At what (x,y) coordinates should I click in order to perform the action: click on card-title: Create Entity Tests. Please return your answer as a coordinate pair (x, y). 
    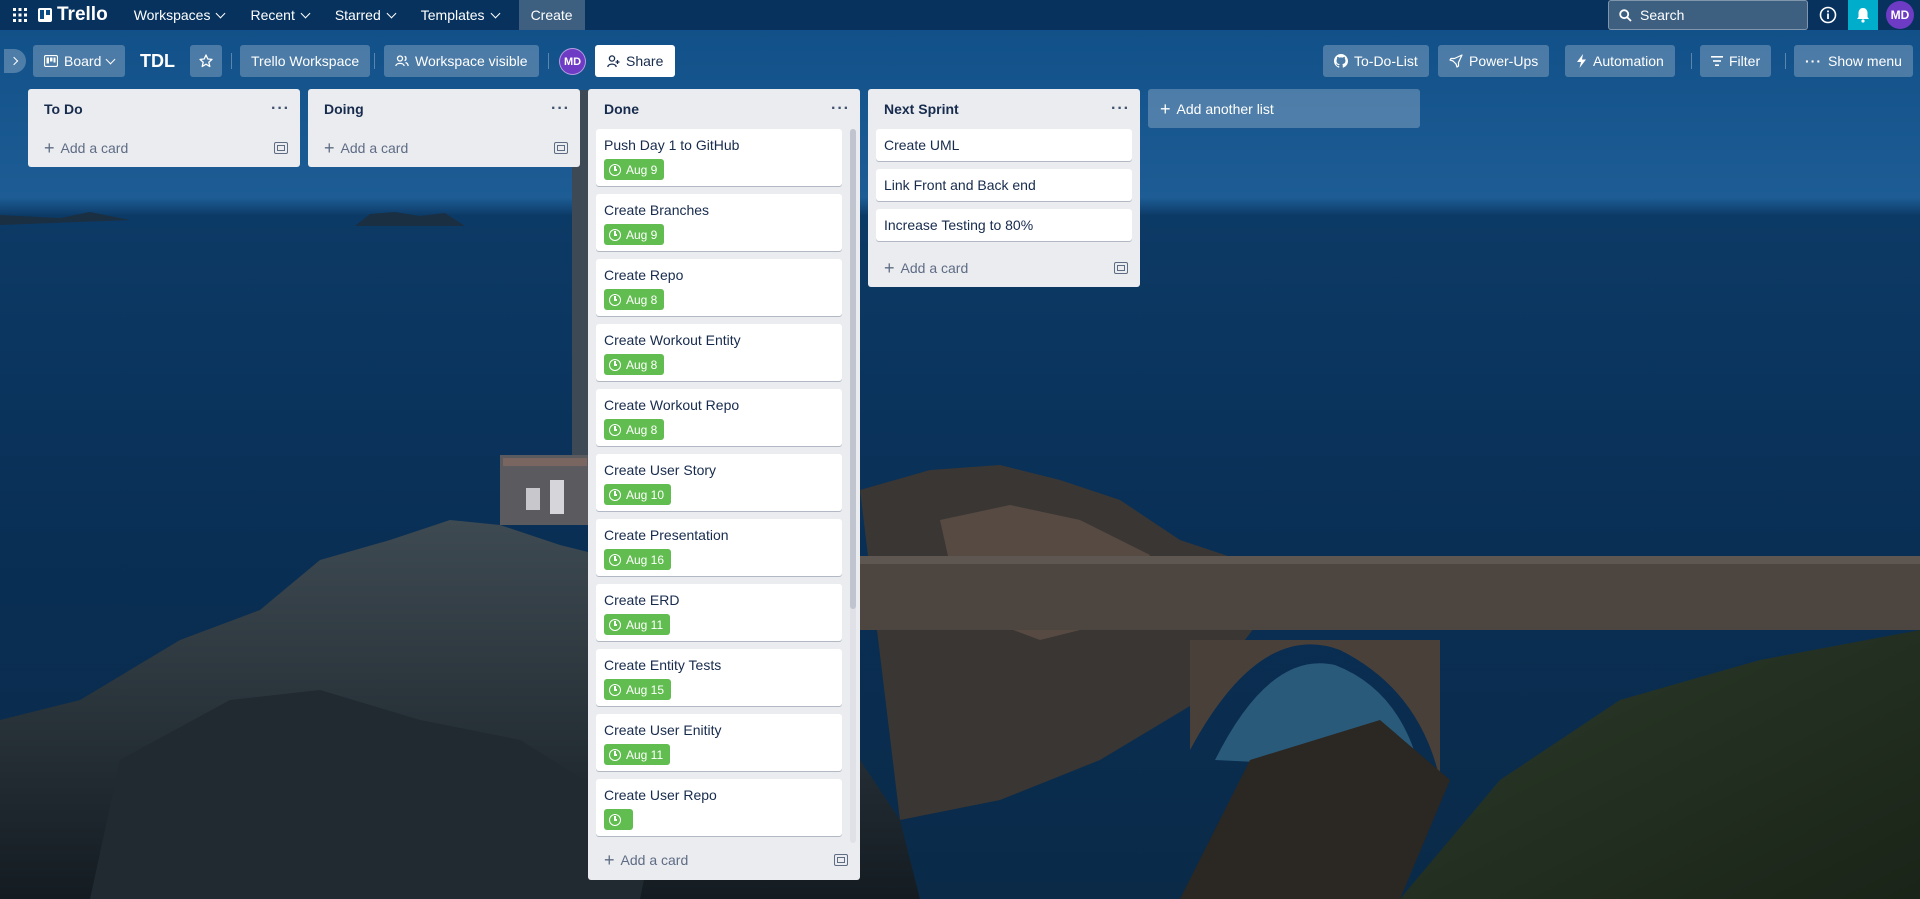
    Looking at the image, I should click on (663, 665).